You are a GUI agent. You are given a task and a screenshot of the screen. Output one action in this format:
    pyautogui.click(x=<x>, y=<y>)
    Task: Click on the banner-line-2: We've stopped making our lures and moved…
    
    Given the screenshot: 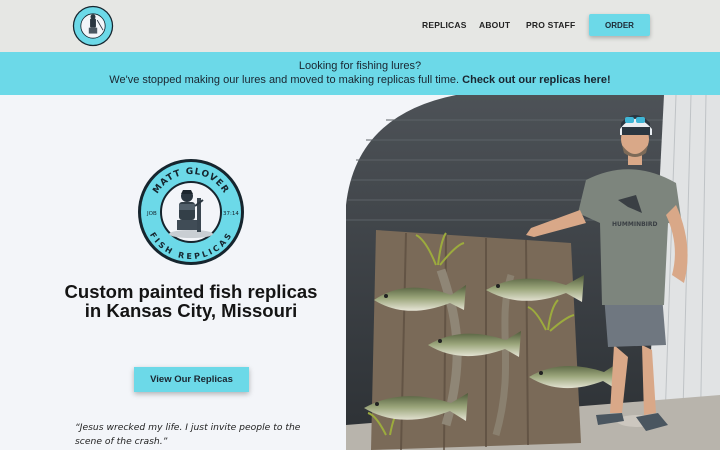 What is the action you would take?
    pyautogui.click(x=360, y=80)
    